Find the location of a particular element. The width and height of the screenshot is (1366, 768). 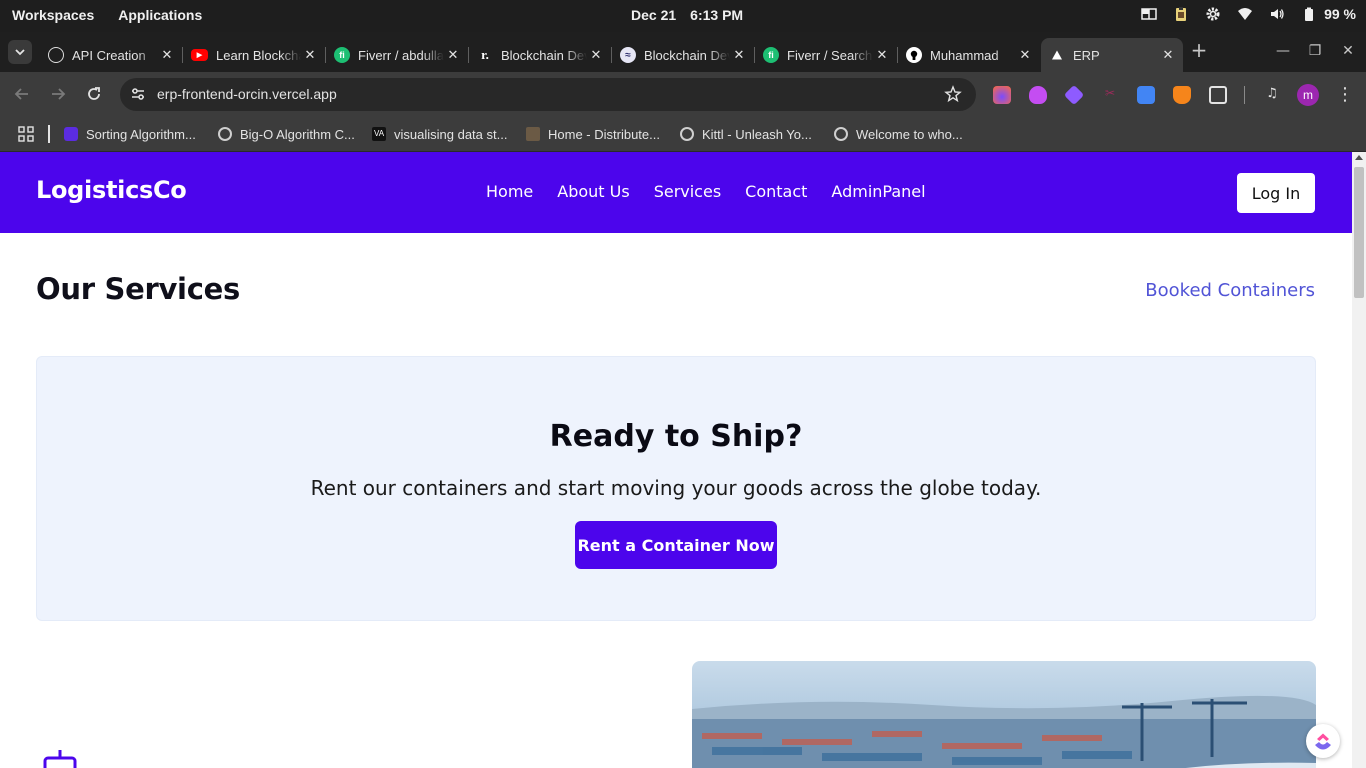

url-text: erp-frontend-orcin.vercel.app is located at coordinates (247, 94).